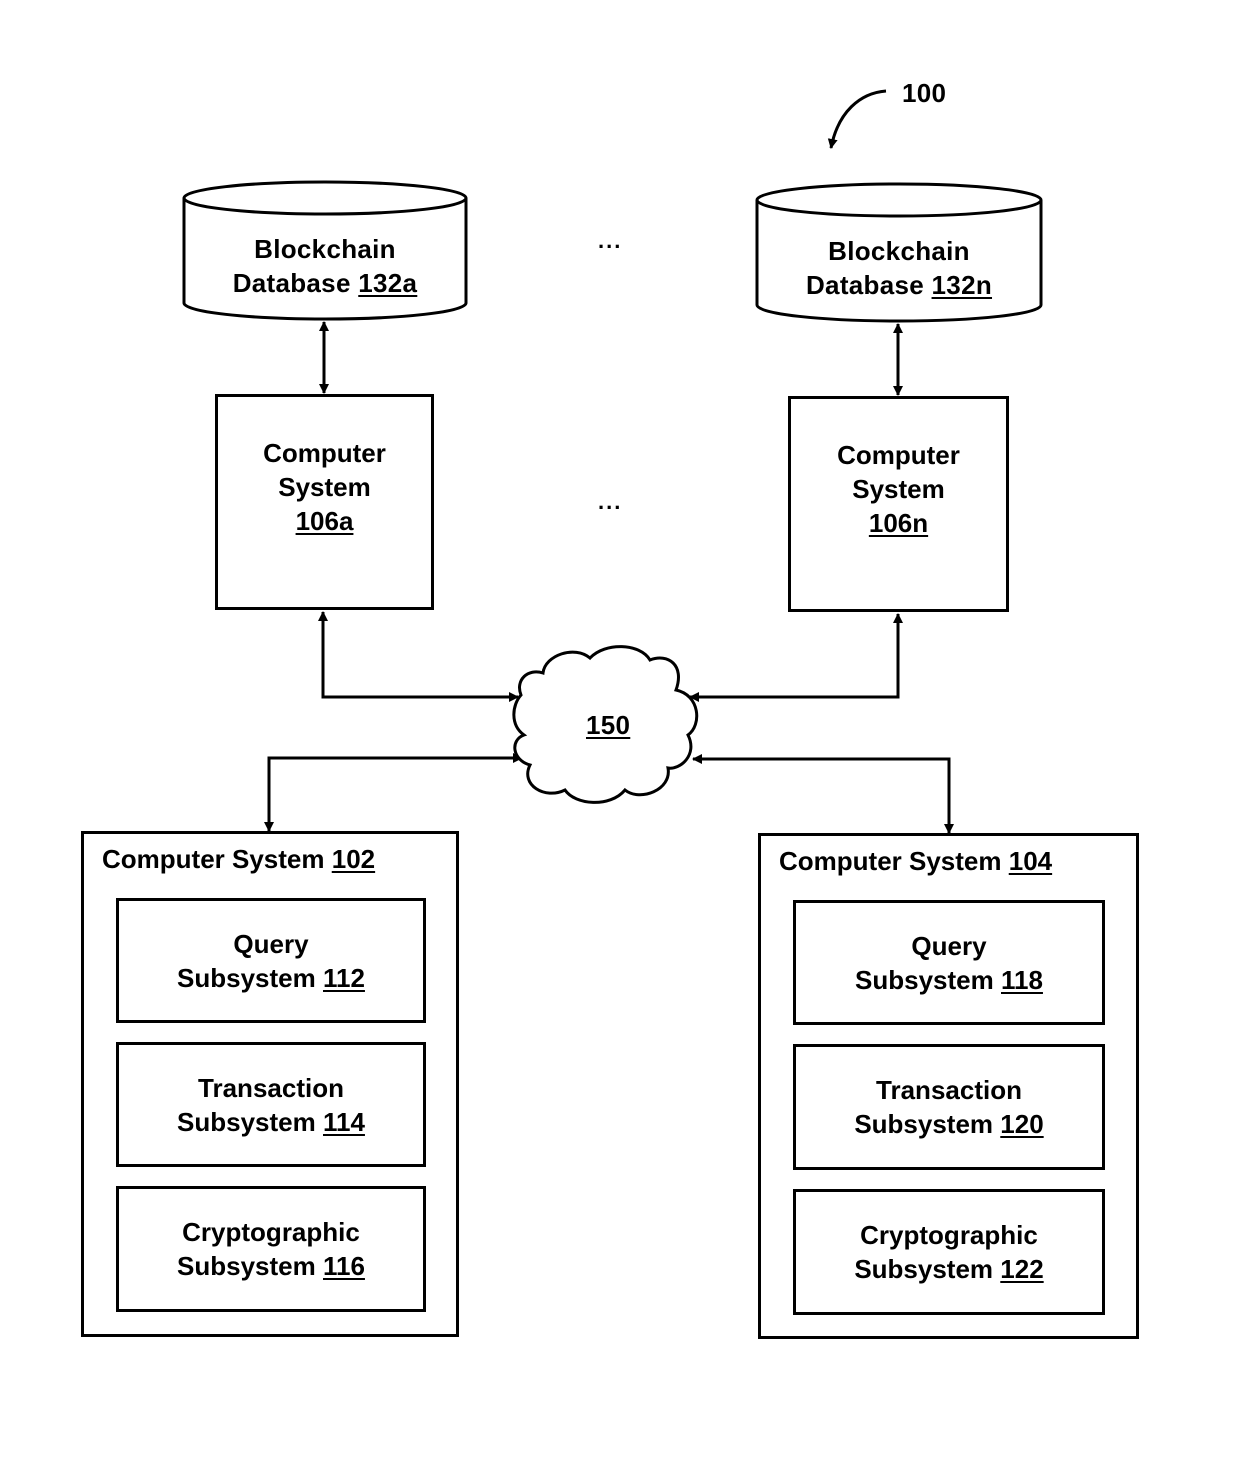  What do you see at coordinates (949, 1252) in the screenshot?
I see `cryptographic-subsystem-122: Cryptographic Subsystem 122` at bounding box center [949, 1252].